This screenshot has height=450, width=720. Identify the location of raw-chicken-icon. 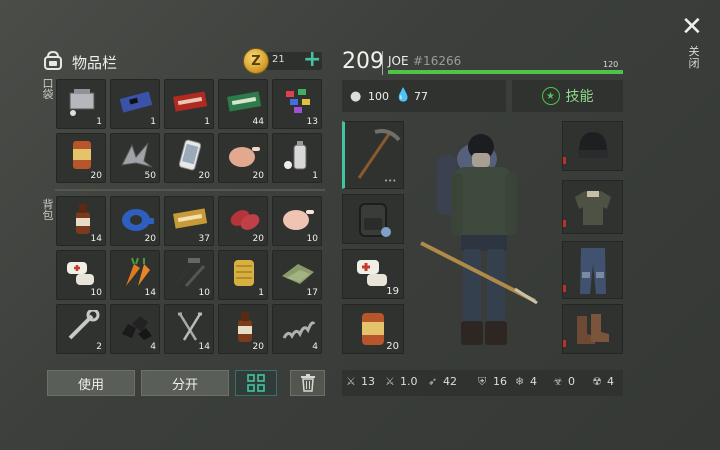
(298, 220).